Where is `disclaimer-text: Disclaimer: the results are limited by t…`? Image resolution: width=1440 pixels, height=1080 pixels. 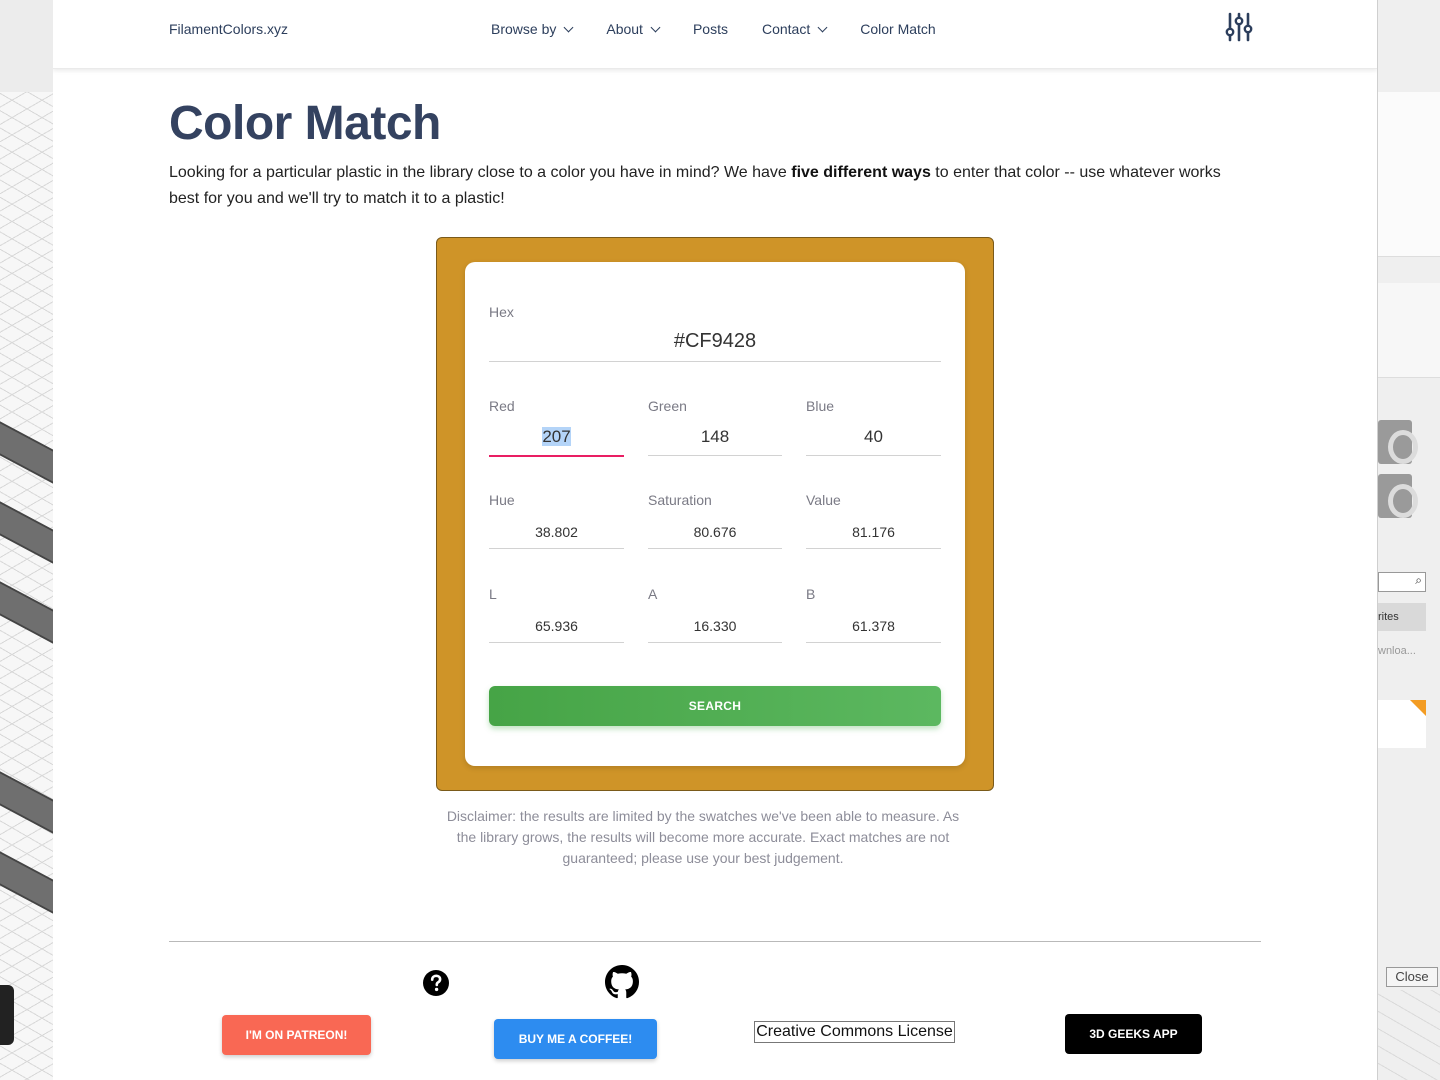
disclaimer-text: Disclaimer: the results are limited by t… is located at coordinates (703, 837).